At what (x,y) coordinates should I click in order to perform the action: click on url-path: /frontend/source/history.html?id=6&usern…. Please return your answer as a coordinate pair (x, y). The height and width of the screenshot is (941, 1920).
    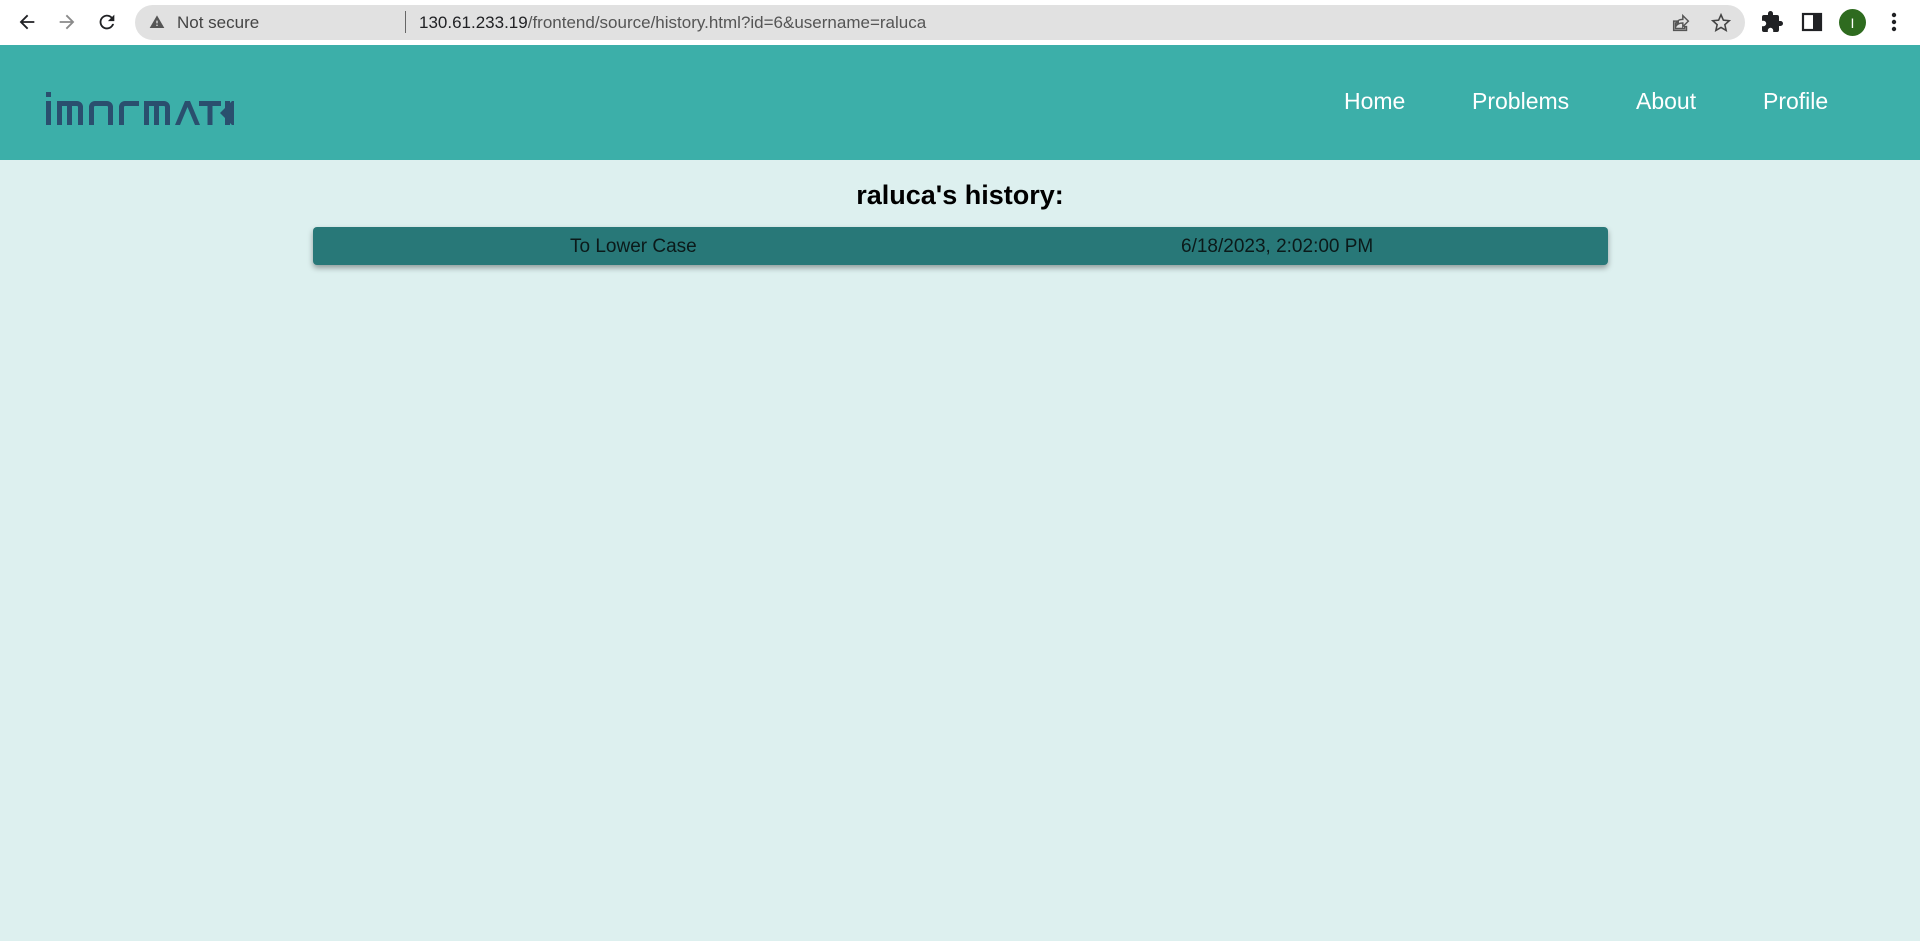
    Looking at the image, I should click on (727, 22).